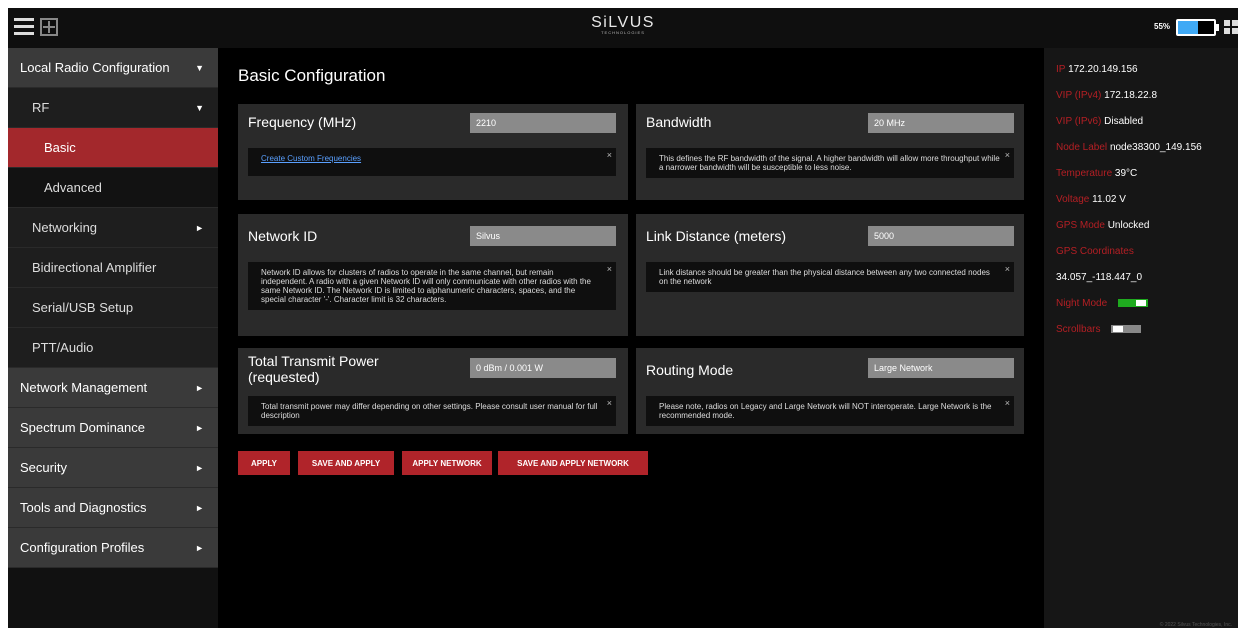 The height and width of the screenshot is (628, 1250). What do you see at coordinates (1126, 329) in the screenshot?
I see `scrollbars-toggle` at bounding box center [1126, 329].